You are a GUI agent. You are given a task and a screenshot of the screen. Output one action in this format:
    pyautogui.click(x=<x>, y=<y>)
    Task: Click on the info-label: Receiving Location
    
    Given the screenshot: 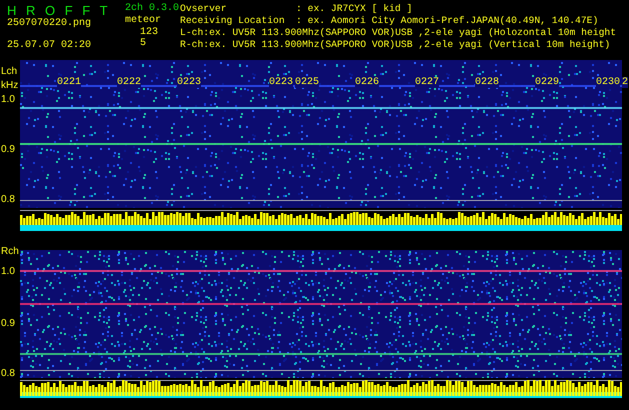 What is the action you would take?
    pyautogui.click(x=233, y=21)
    